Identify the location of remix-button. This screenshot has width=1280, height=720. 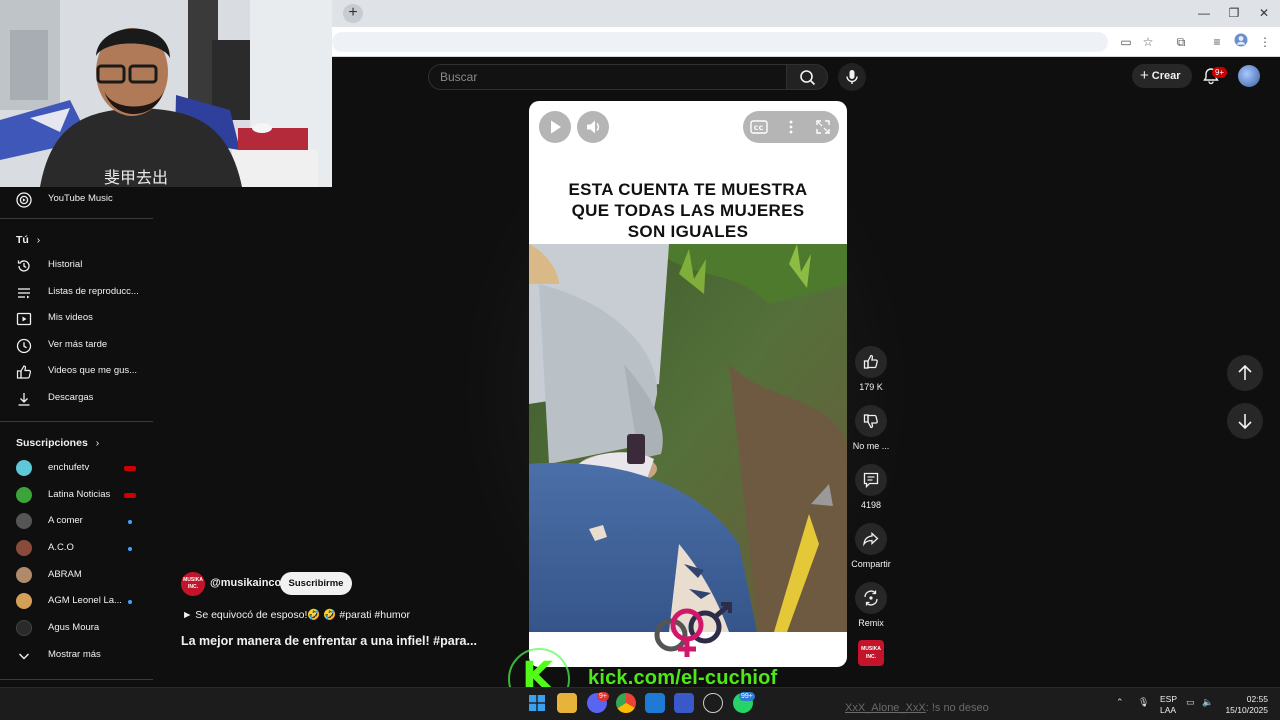
(871, 598).